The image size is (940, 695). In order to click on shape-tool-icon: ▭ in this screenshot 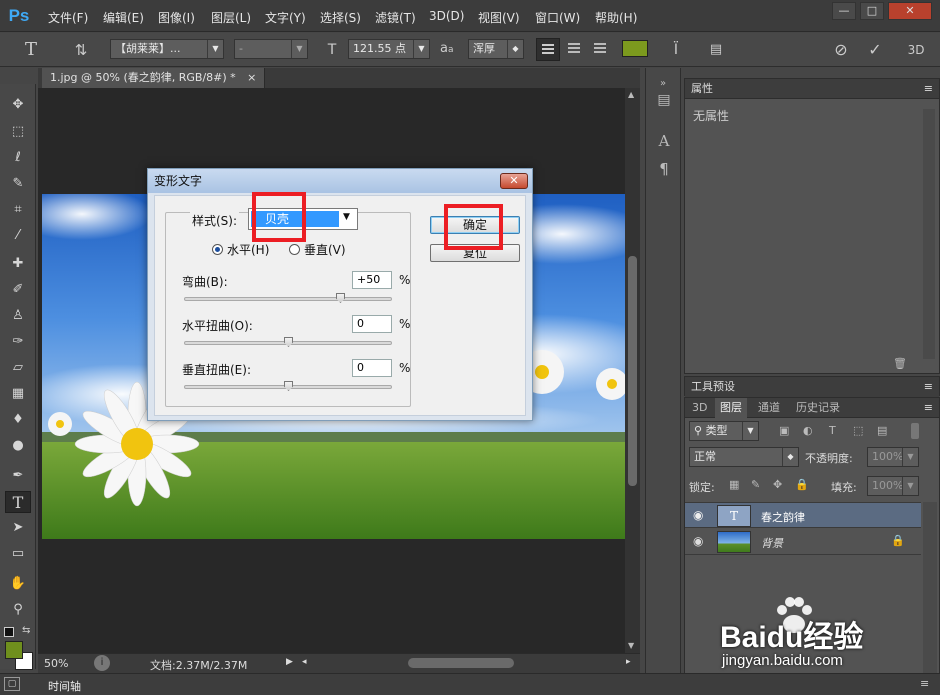, I will do `click(18, 554)`.